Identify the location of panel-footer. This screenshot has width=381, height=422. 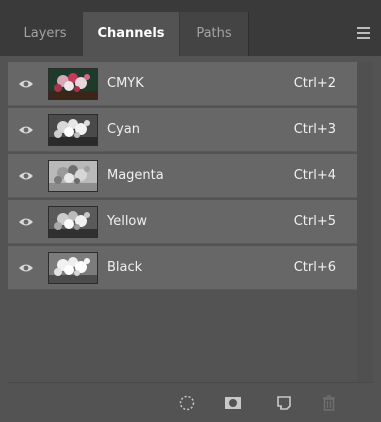
(190, 402).